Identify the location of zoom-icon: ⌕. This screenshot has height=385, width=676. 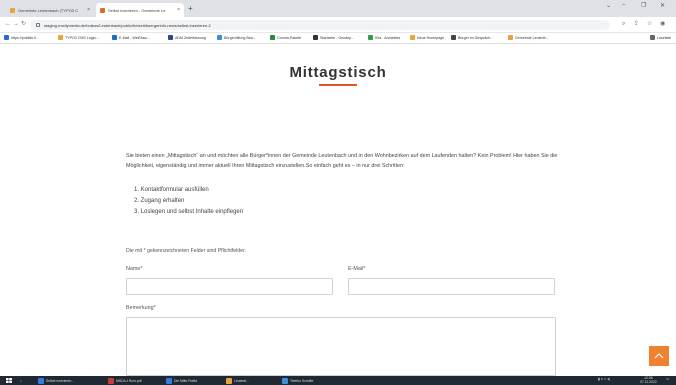
(623, 24).